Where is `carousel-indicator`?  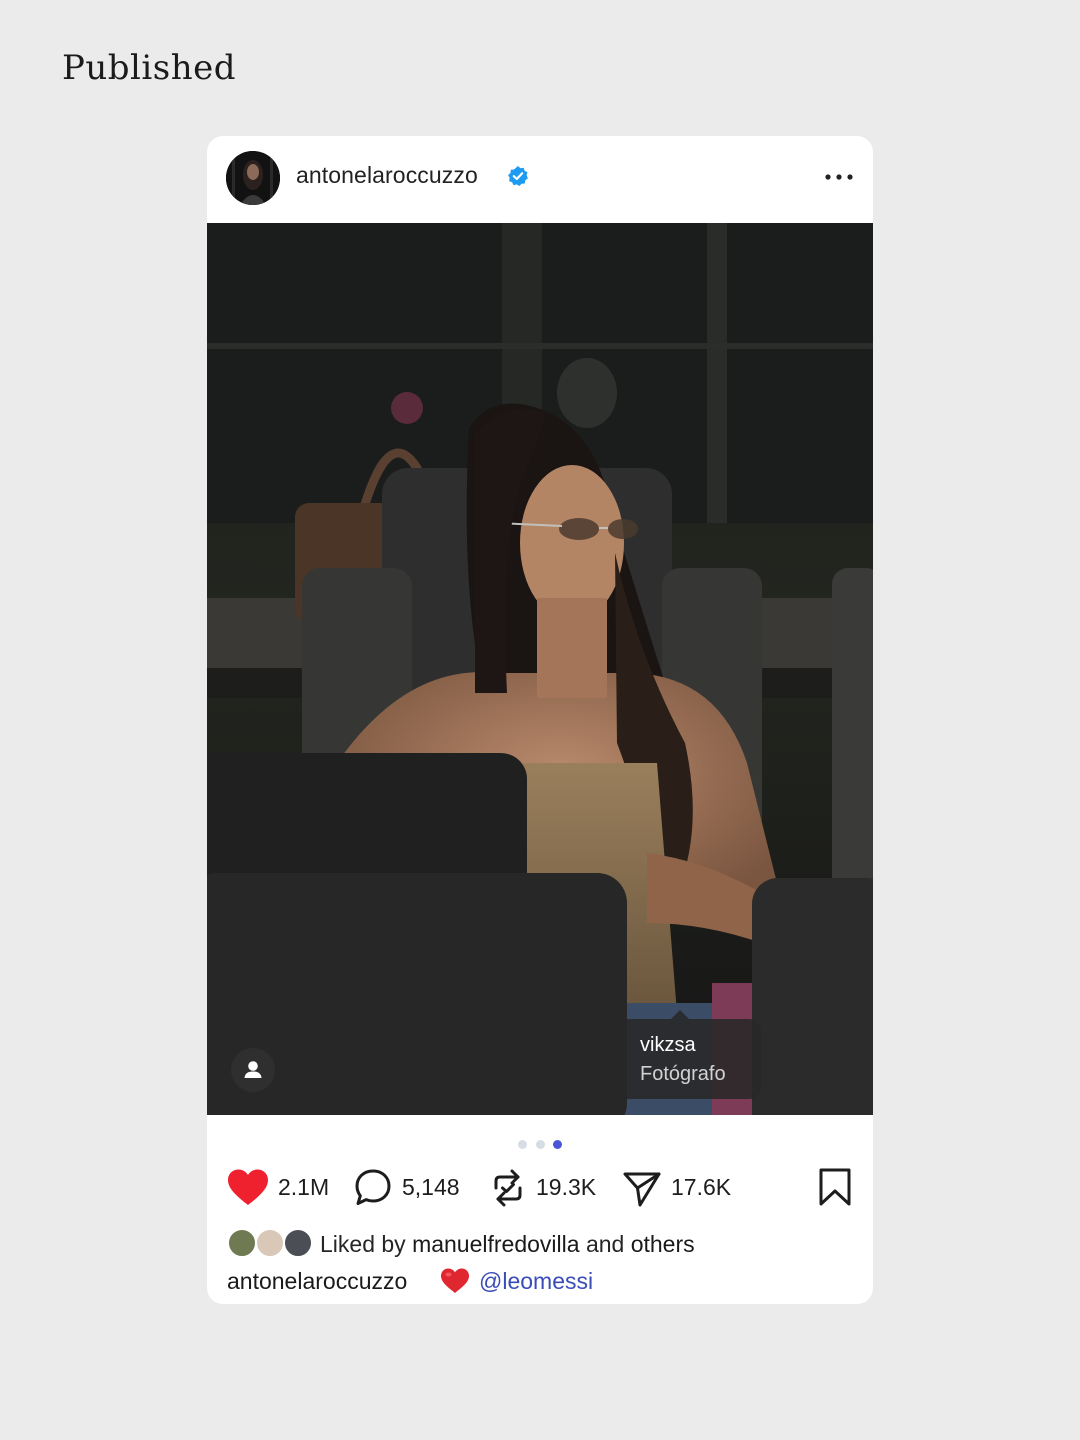 carousel-indicator is located at coordinates (540, 1142).